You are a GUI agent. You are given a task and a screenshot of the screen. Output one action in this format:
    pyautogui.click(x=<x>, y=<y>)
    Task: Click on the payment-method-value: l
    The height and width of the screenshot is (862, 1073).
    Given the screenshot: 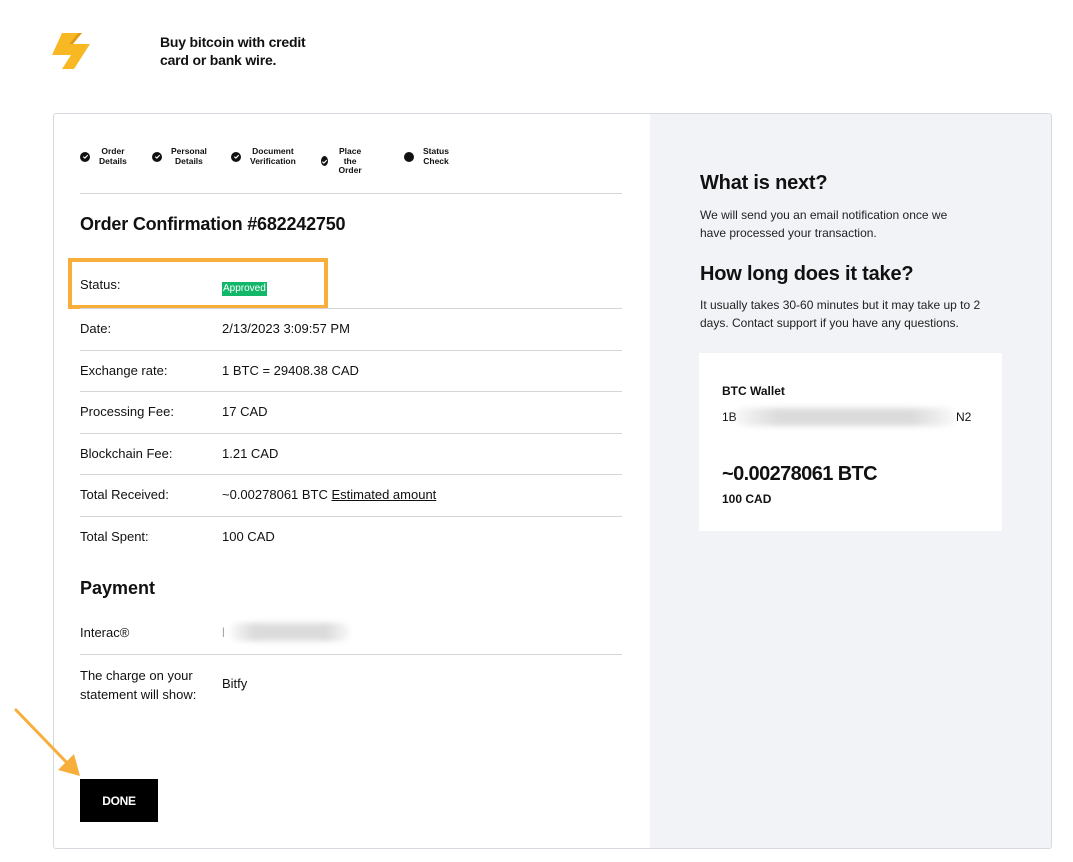 What is the action you would take?
    pyautogui.click(x=223, y=632)
    